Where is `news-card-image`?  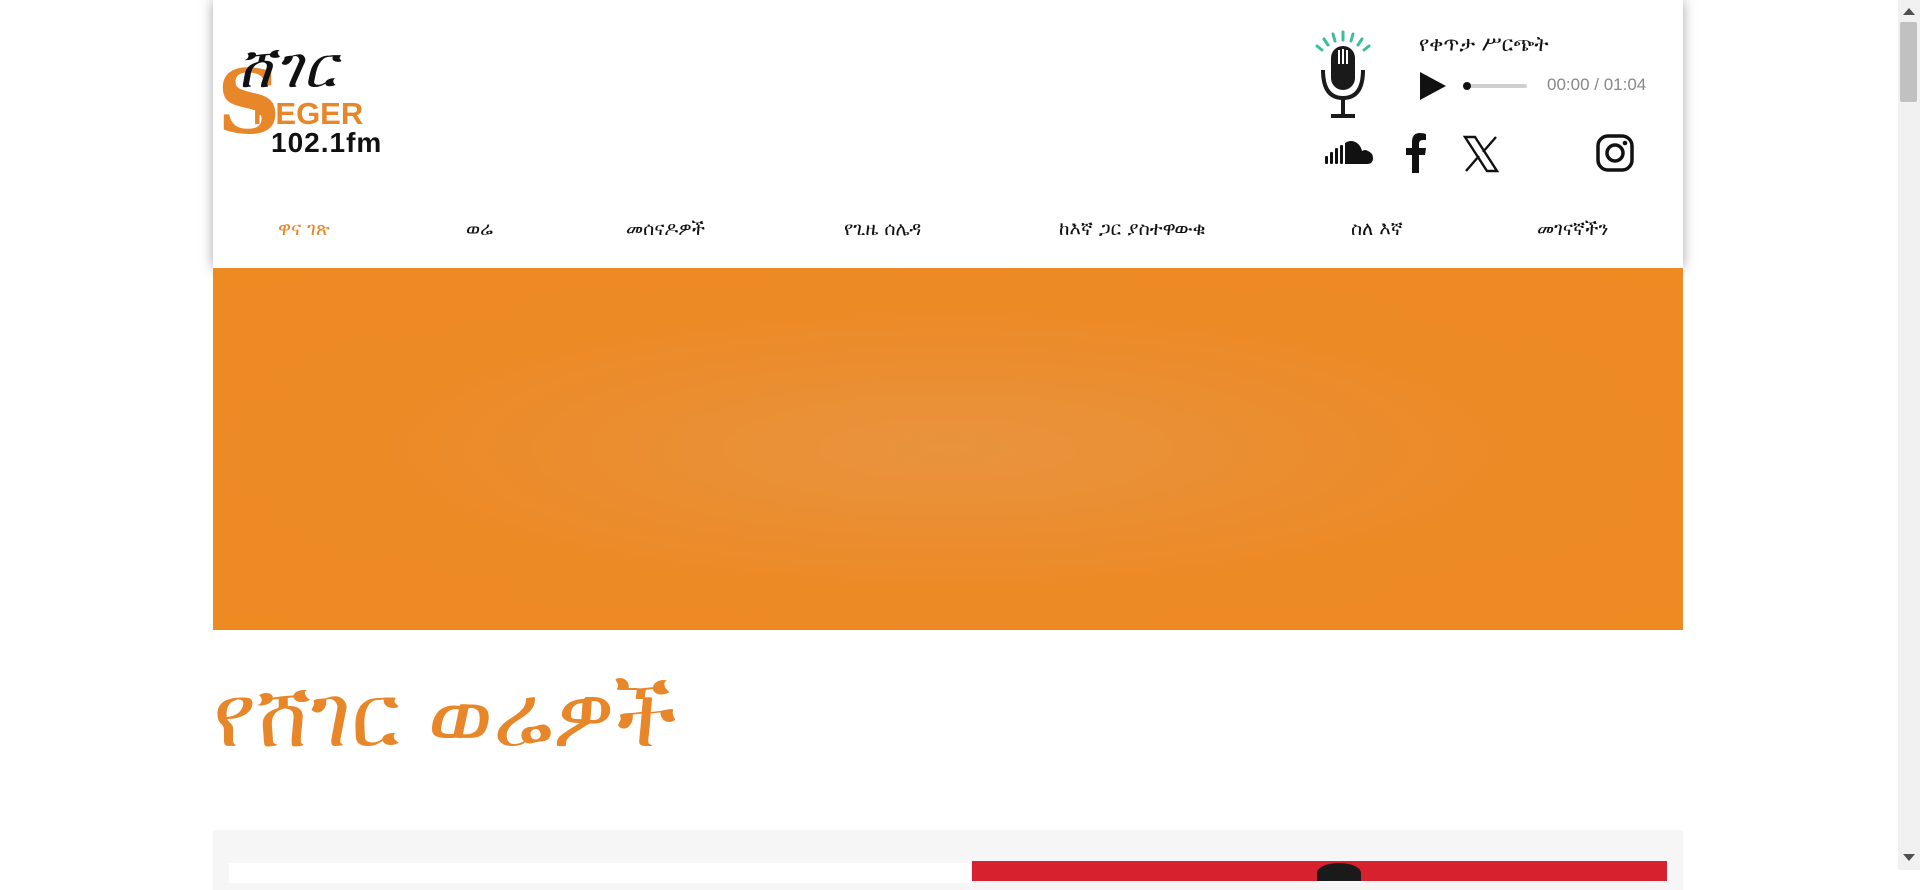
news-card-image is located at coordinates (1319, 871).